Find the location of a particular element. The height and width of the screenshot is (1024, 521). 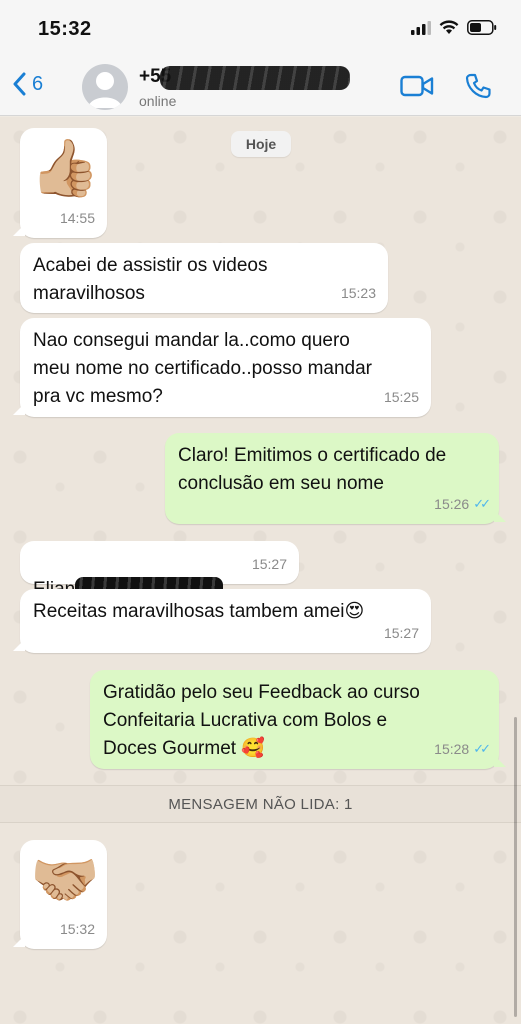

video-call-button is located at coordinates (417, 88).